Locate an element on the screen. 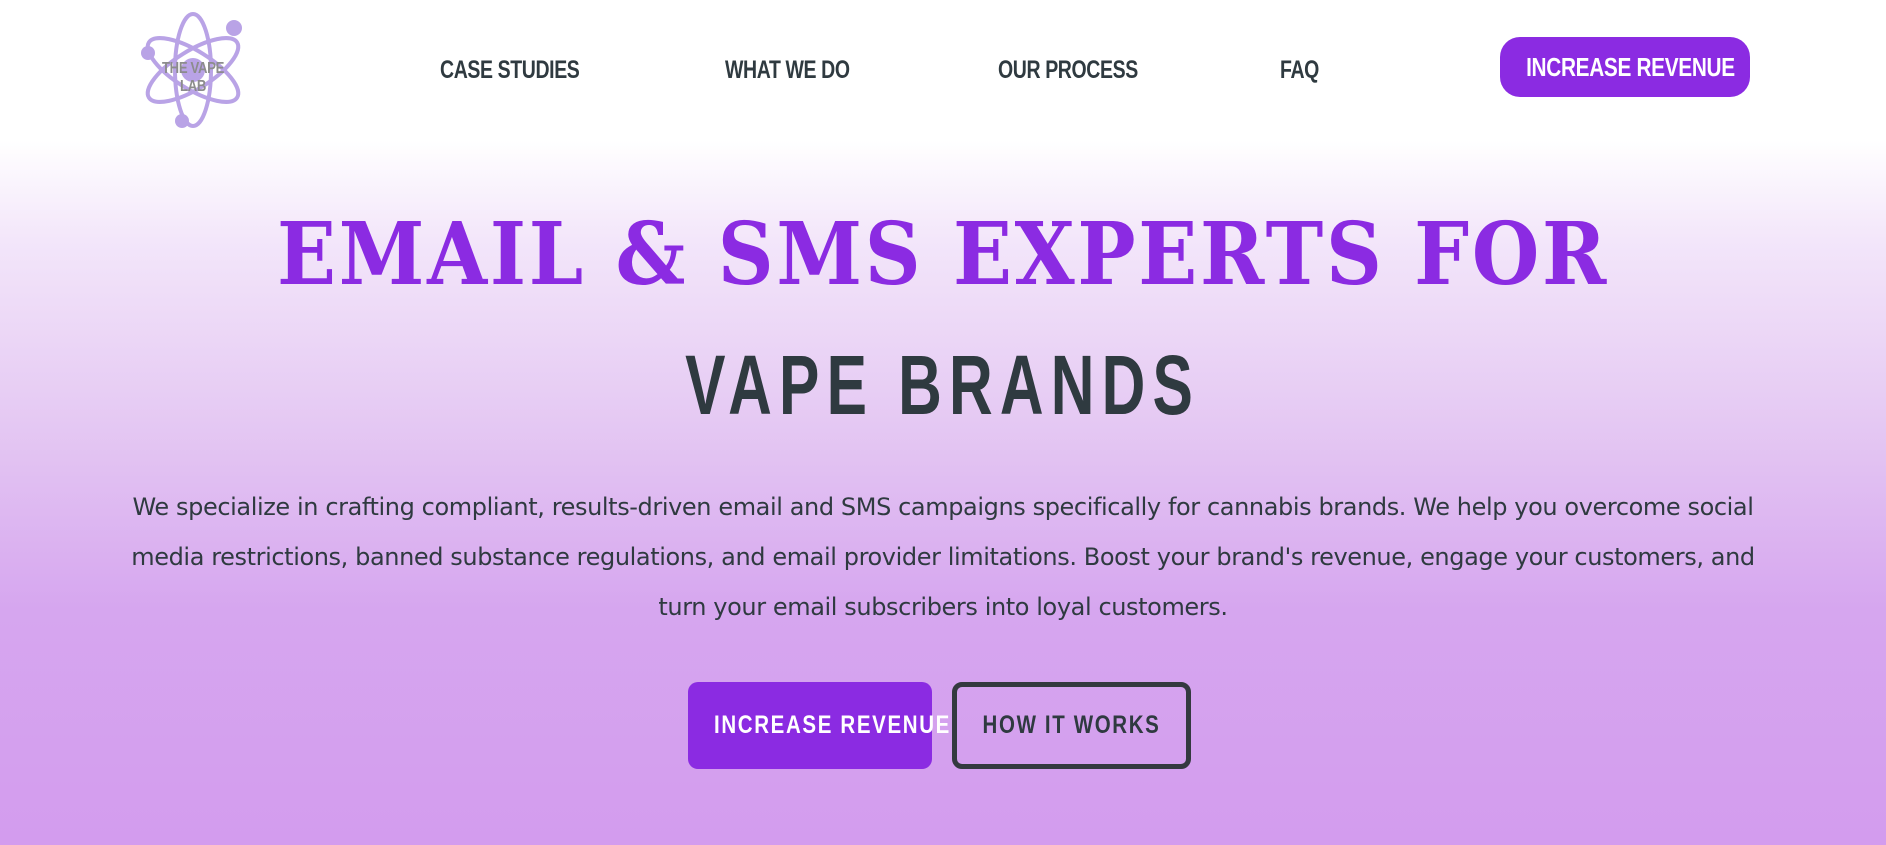  increase-revenue-label: INCREASE REVENUE is located at coordinates (832, 725).